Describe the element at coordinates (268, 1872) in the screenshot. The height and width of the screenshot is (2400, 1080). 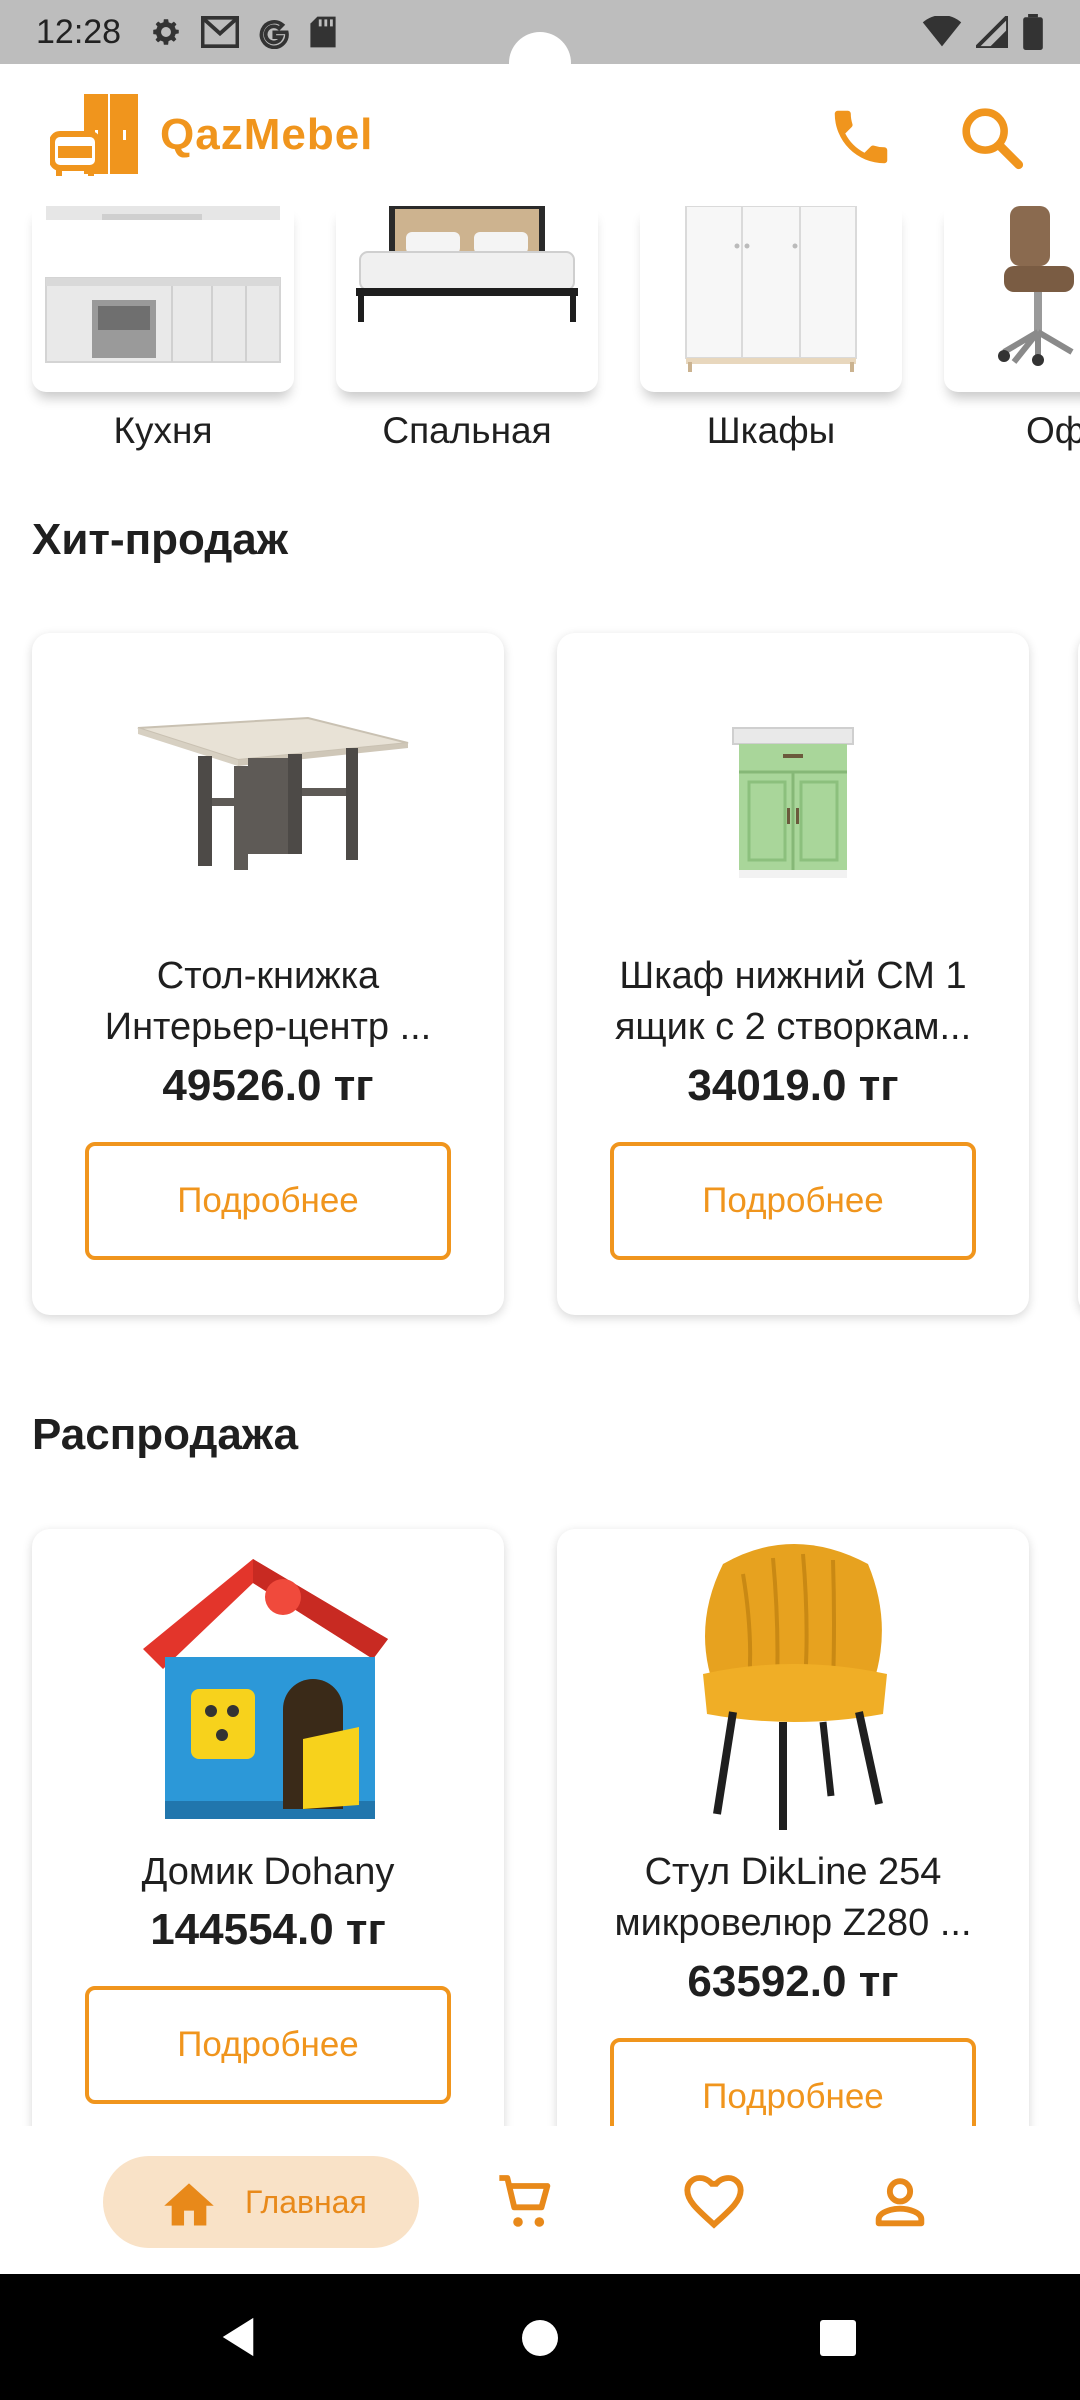
I see `product-name: Домик Dohany` at that location.